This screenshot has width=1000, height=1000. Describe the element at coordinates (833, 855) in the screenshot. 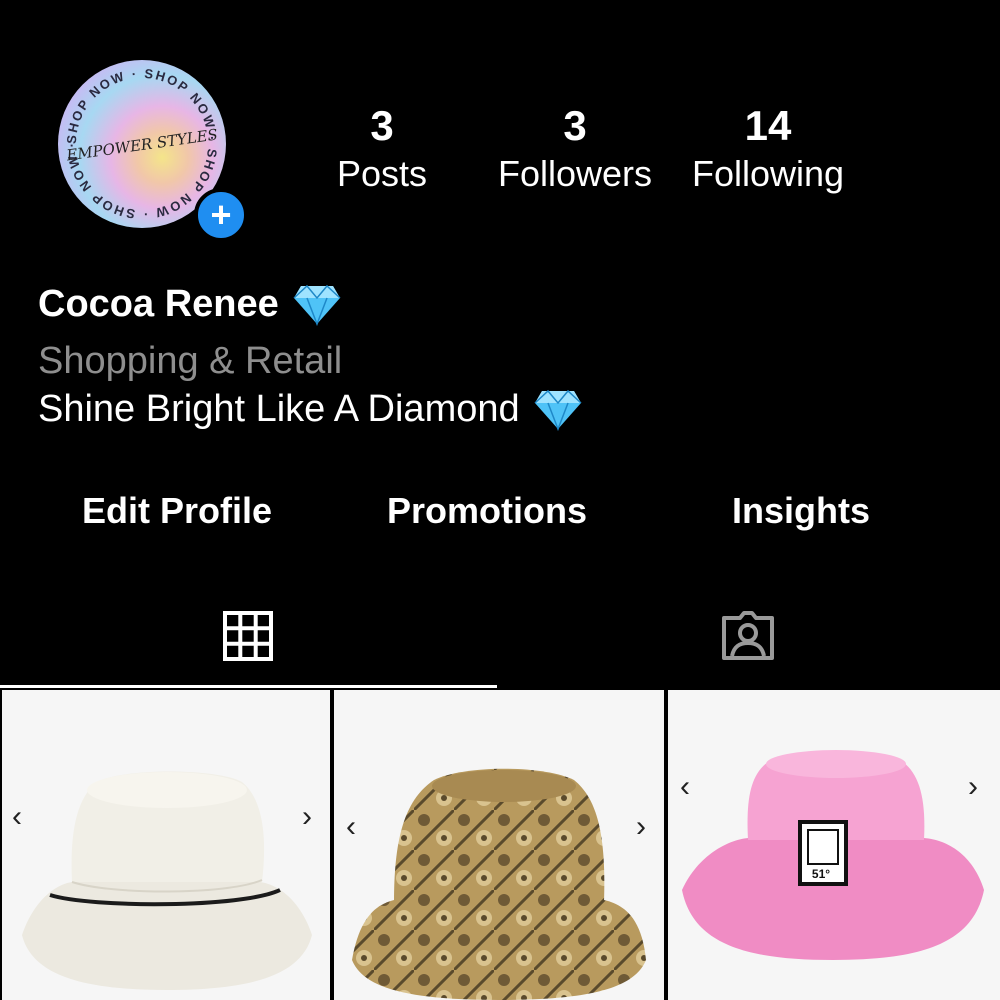

I see `pink-bucket-hat-image: 51°` at that location.